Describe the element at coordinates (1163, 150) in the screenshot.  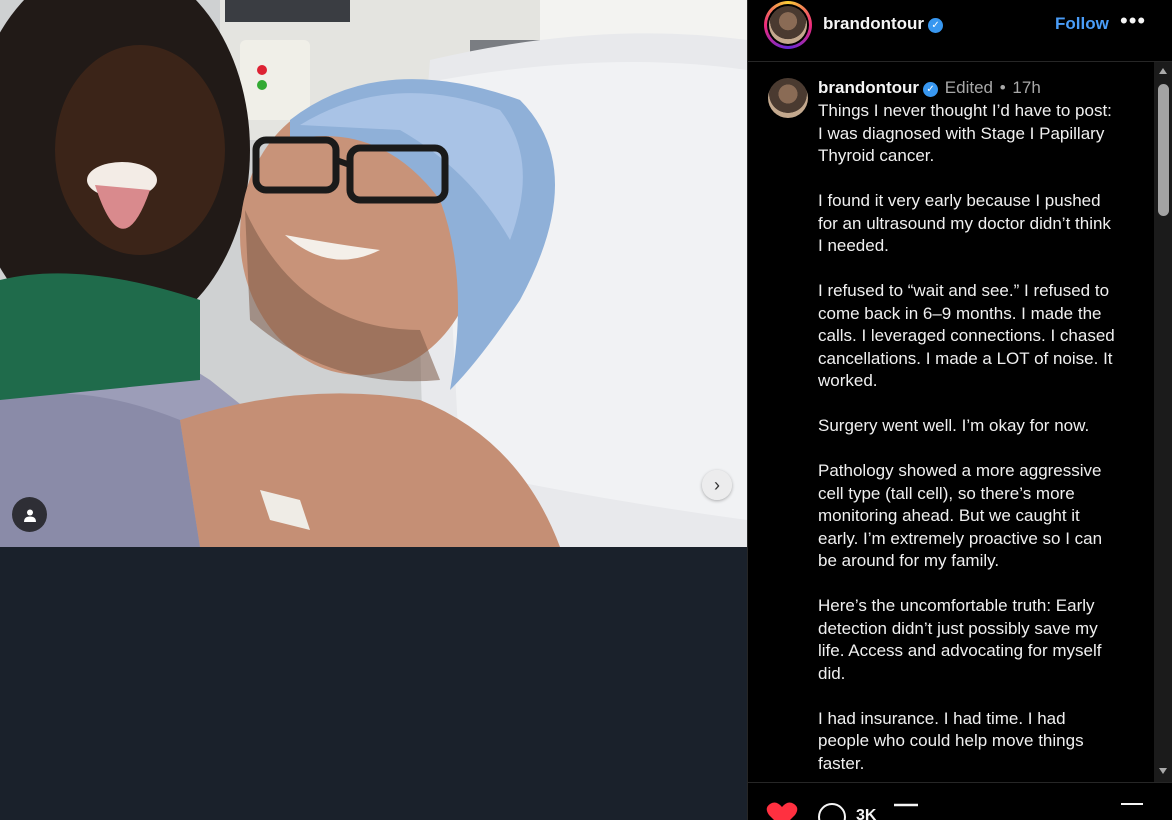
I see `scrollbar-thumb` at that location.